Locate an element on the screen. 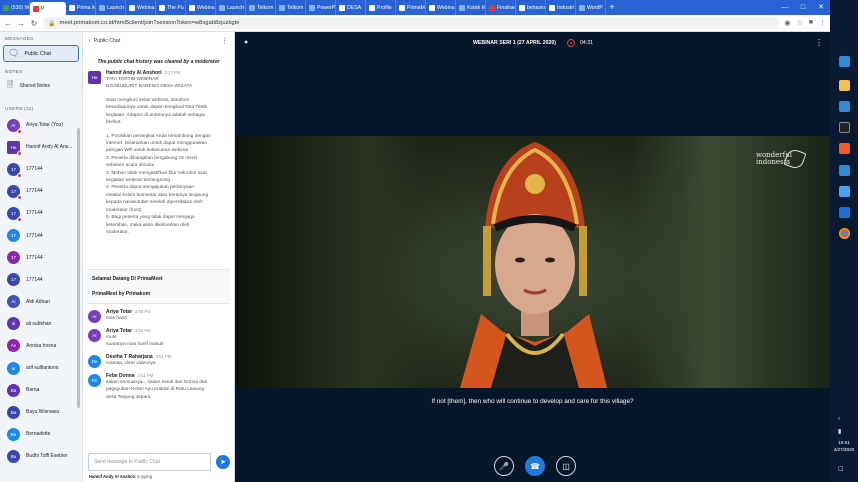 Image resolution: width=858 pixels, height=482 pixels. calendar-icon is located at coordinates (844, 212).